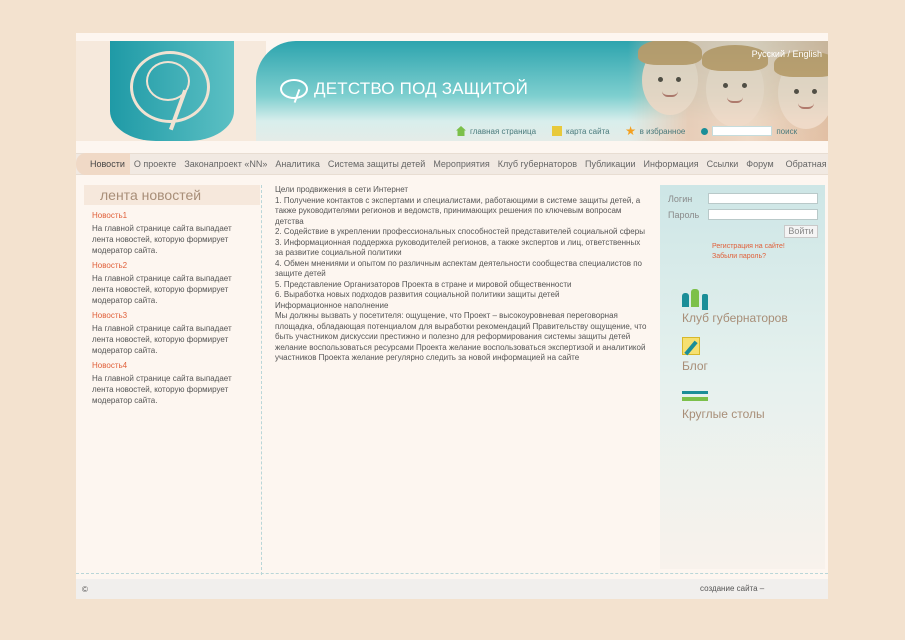 Image resolution: width=905 pixels, height=640 pixels. What do you see at coordinates (297, 164) in the screenshot?
I see `nav-item-analytics: Аналитика` at bounding box center [297, 164].